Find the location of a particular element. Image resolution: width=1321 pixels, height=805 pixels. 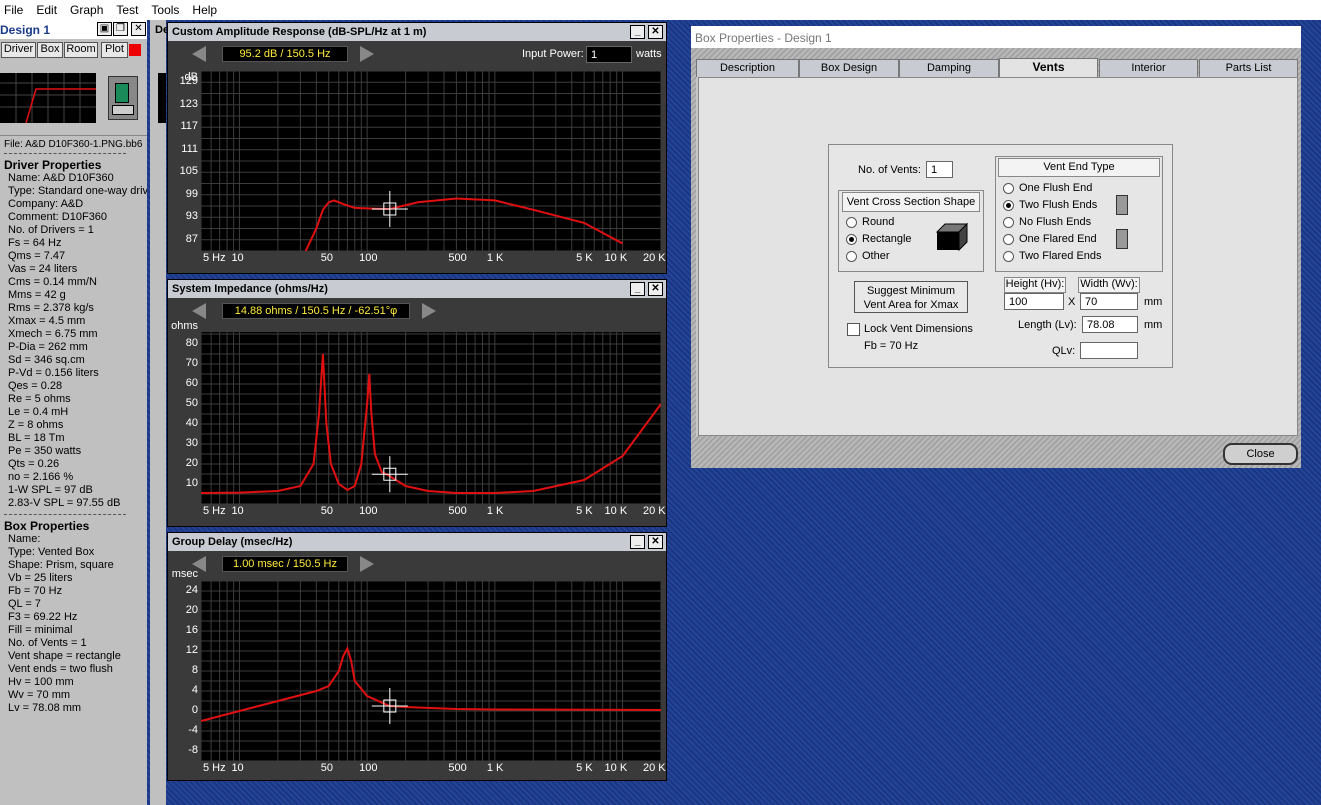

x-tick-label: 5 Hz is located at coordinates (214, 511).